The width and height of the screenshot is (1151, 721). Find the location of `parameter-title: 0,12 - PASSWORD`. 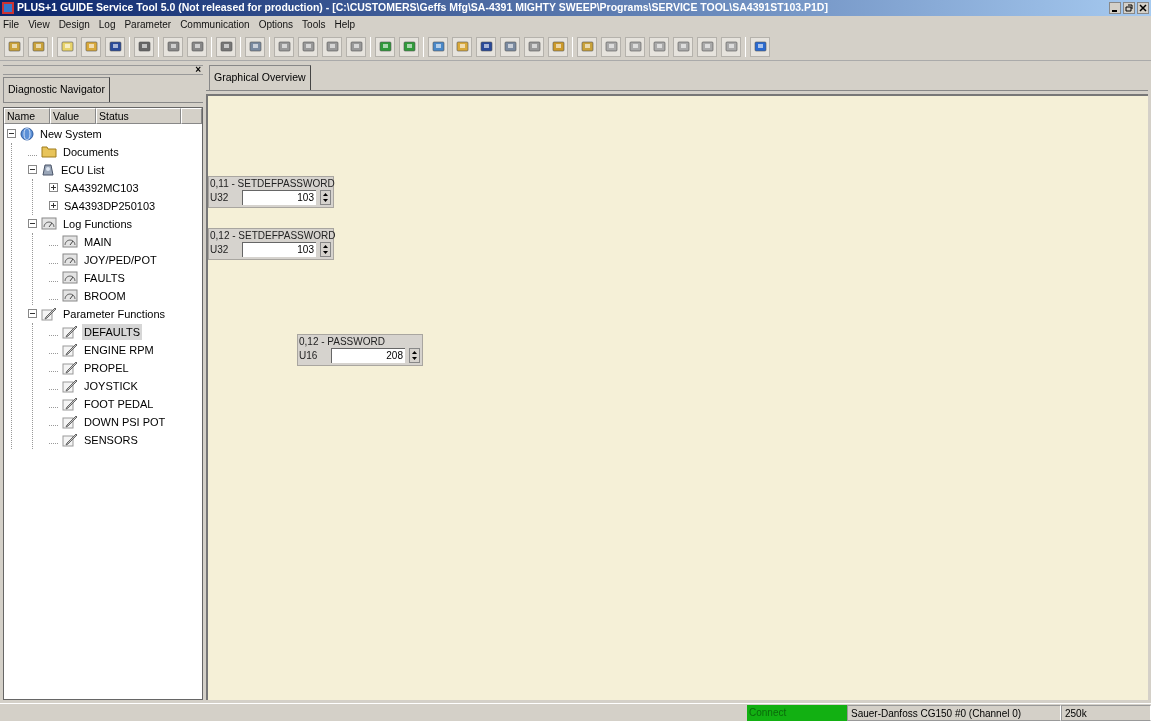

parameter-title: 0,12 - PASSWORD is located at coordinates (342, 341).